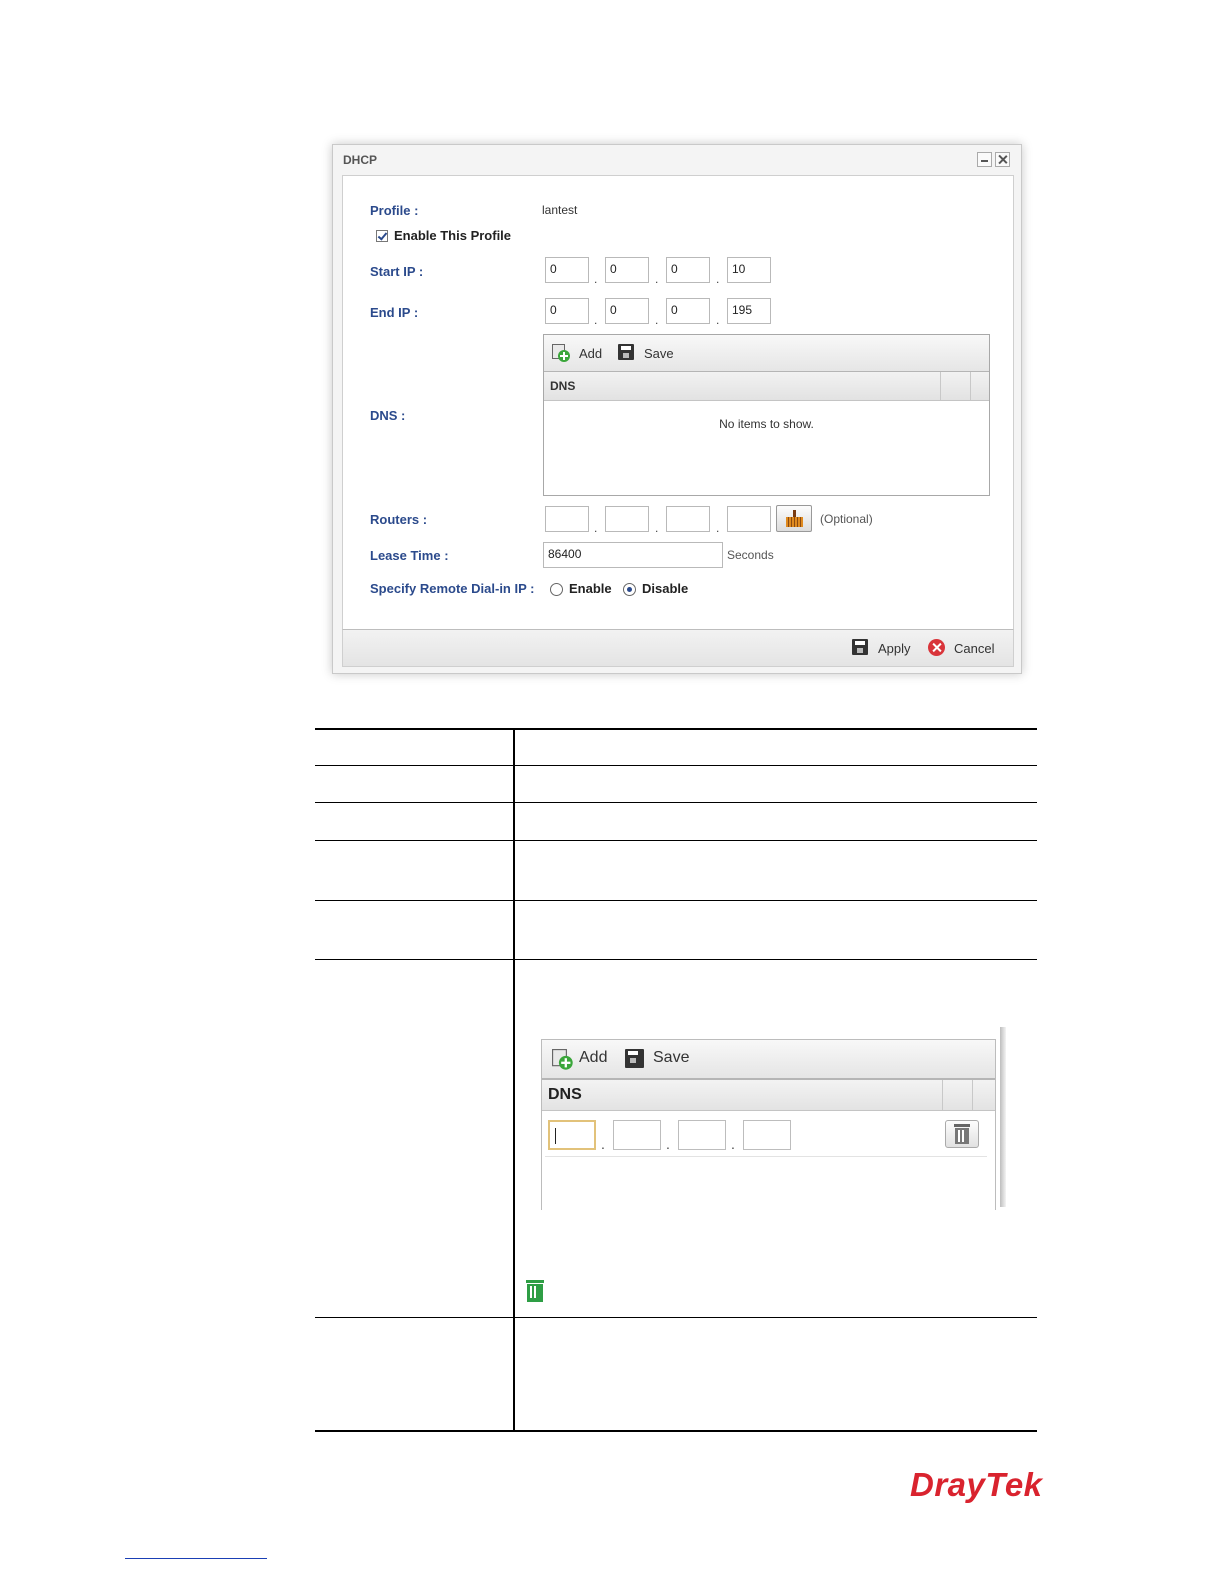 This screenshot has width=1224, height=1584. Describe the element at coordinates (768, 1095) in the screenshot. I see `snippet-header: DNS` at that location.